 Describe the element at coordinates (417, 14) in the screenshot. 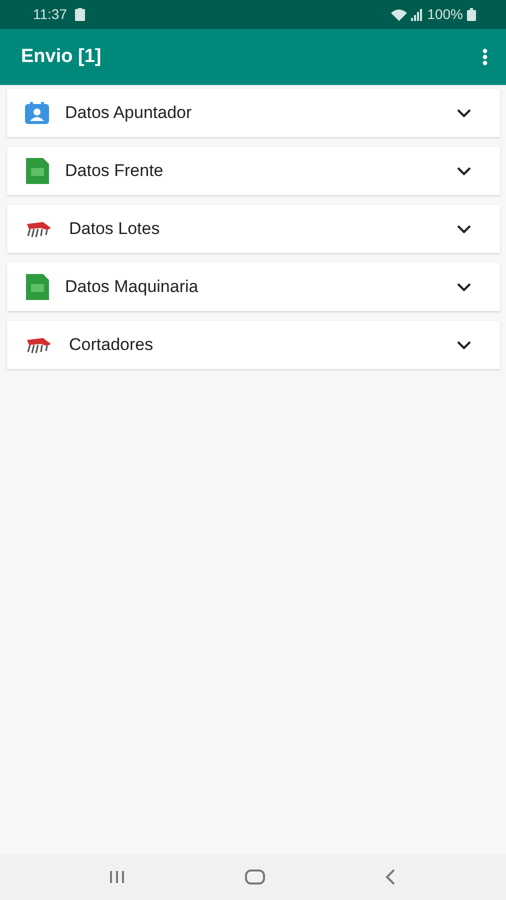

I see `signal-icon` at that location.